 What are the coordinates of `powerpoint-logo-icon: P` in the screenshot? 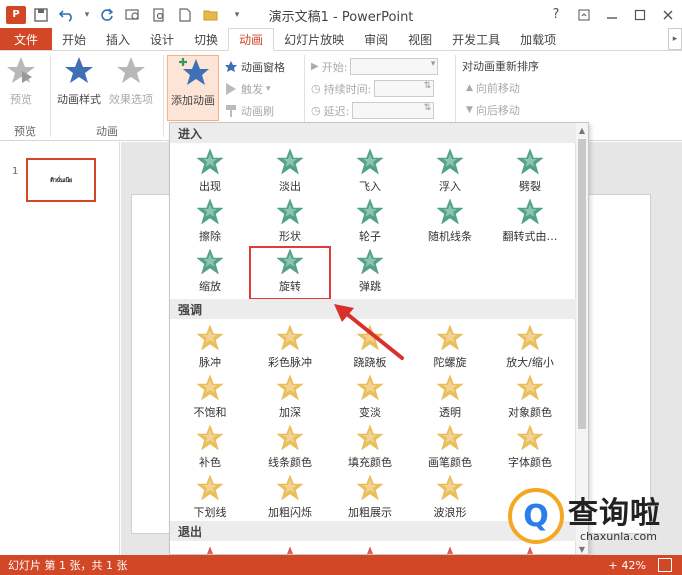 It's located at (16, 14).